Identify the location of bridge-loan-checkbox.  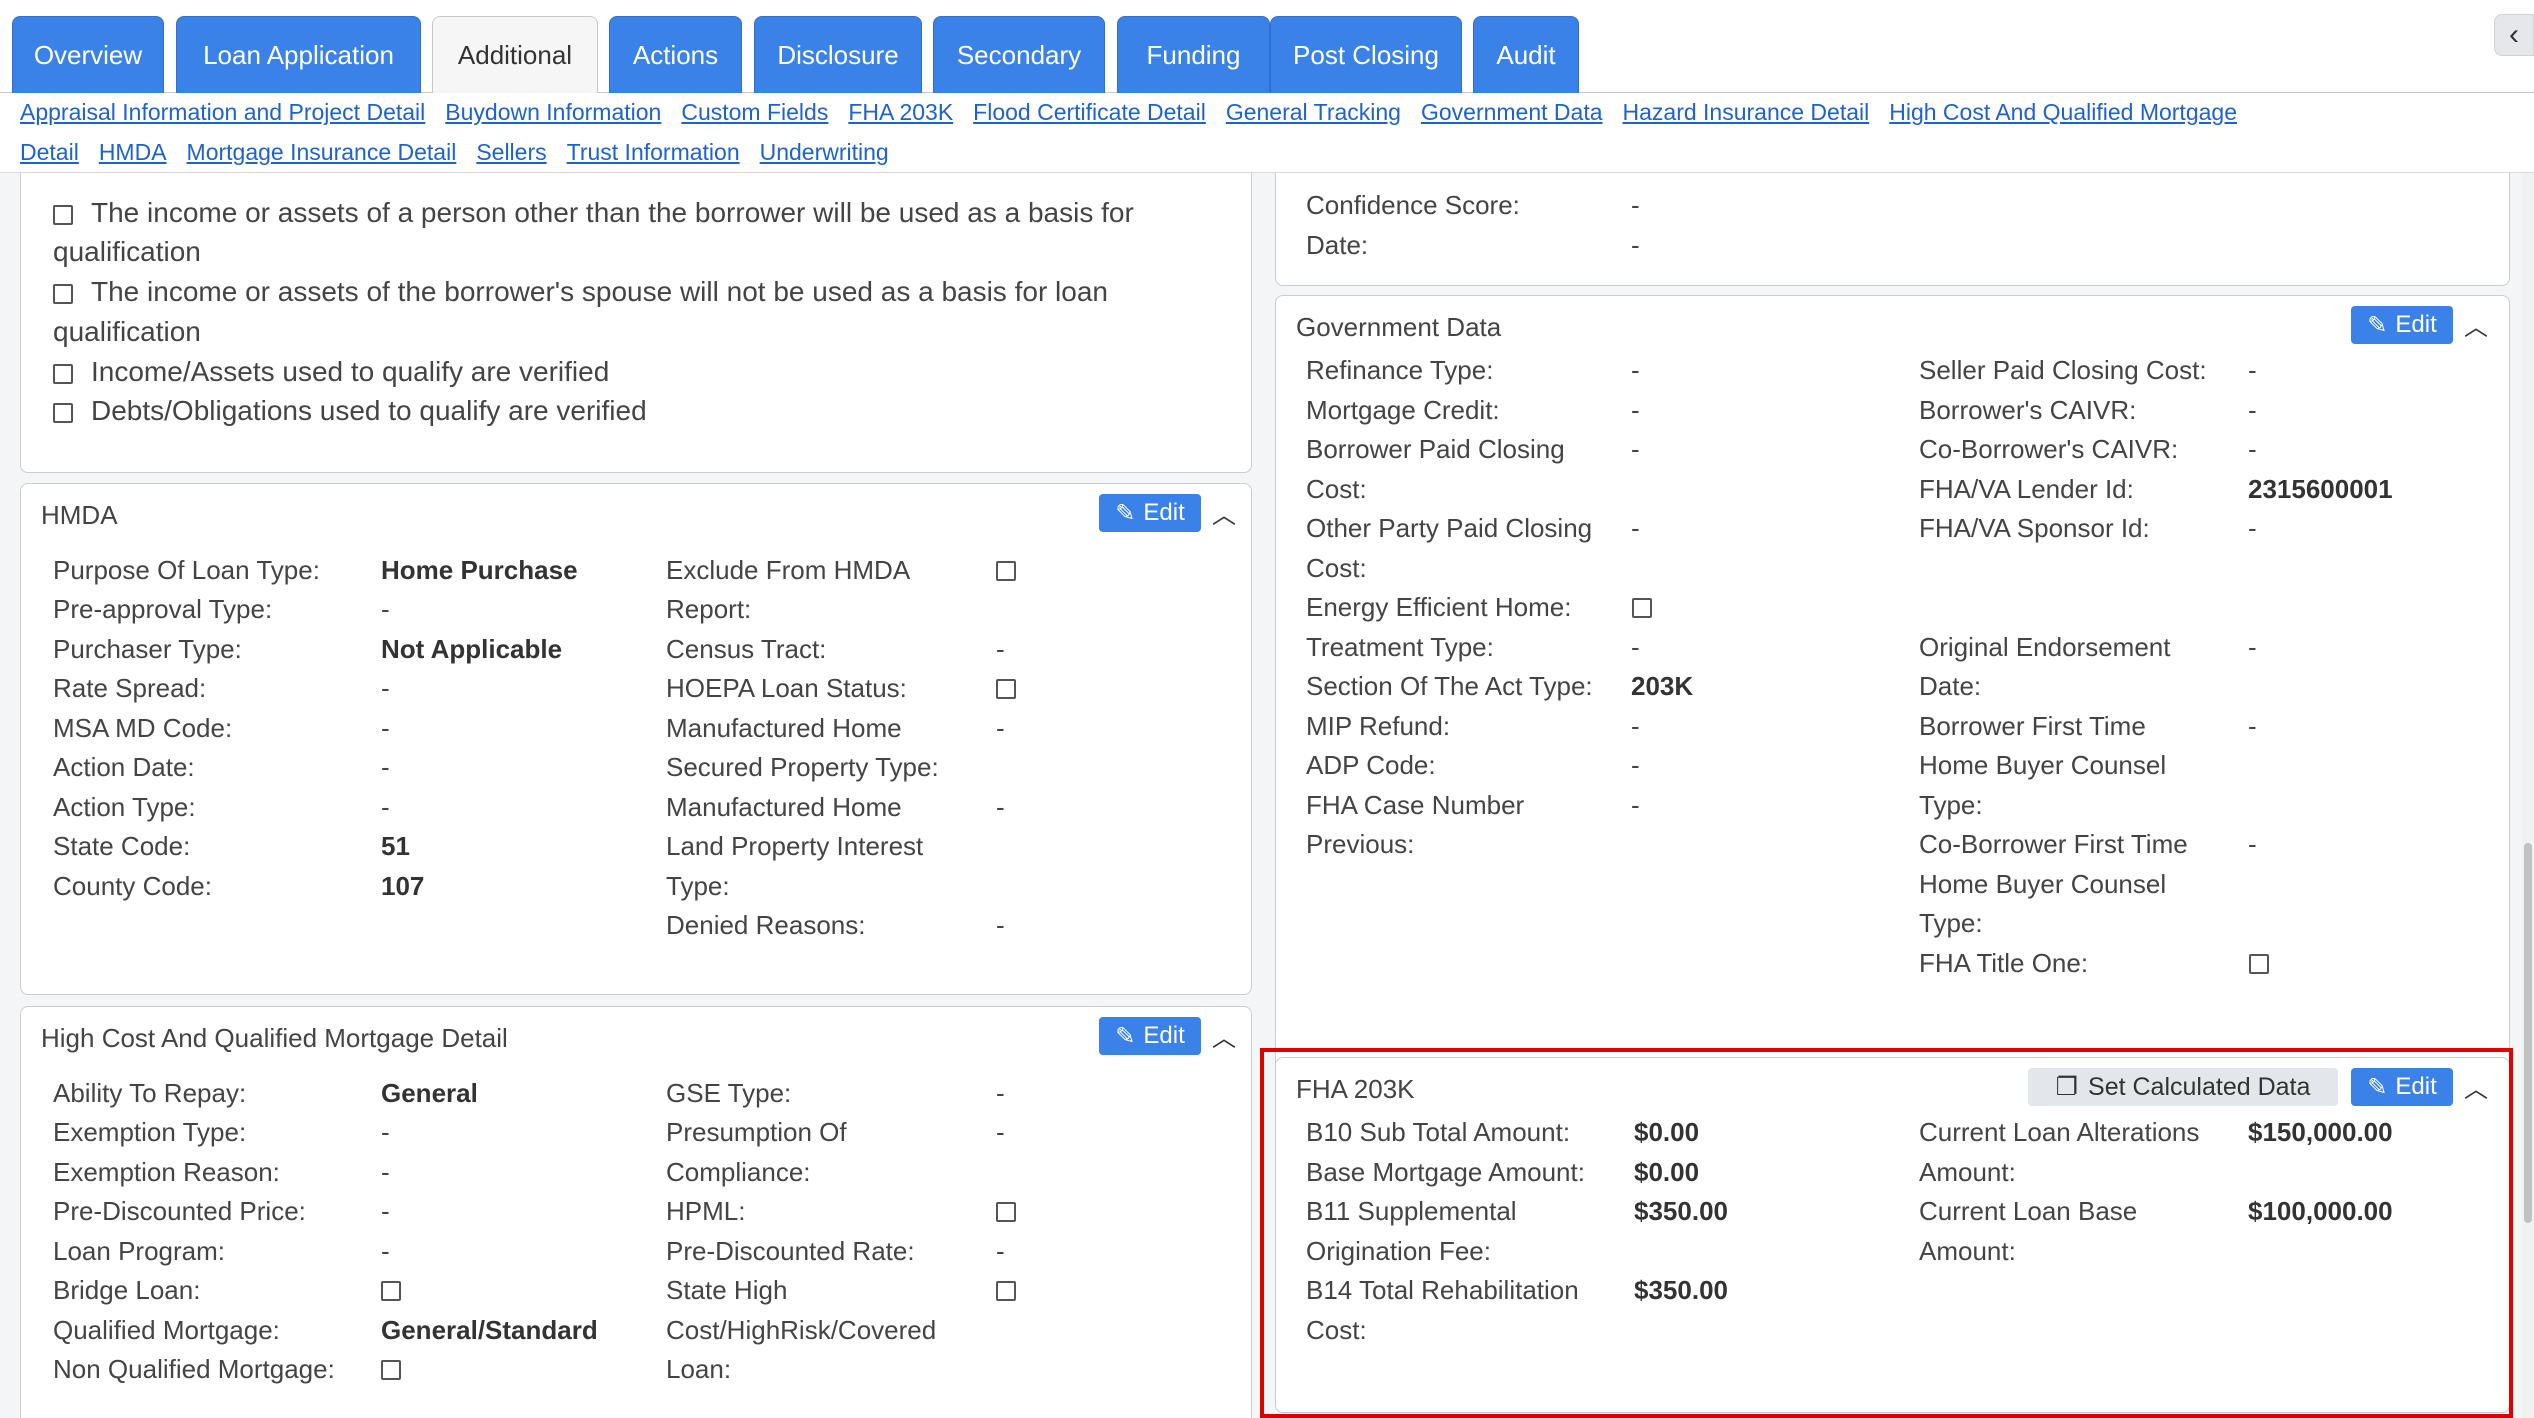
(391, 1291).